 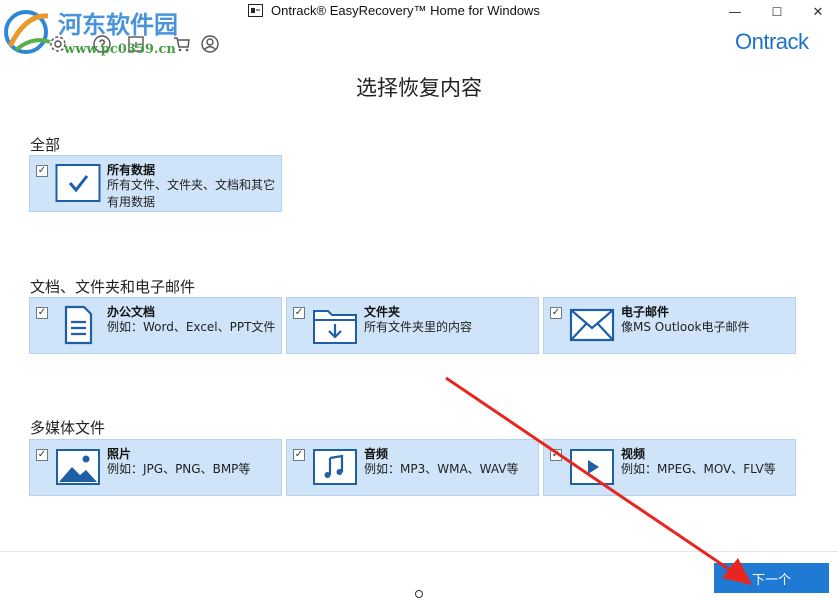 What do you see at coordinates (777, 12) in the screenshot?
I see `maximize-button: ☐` at bounding box center [777, 12].